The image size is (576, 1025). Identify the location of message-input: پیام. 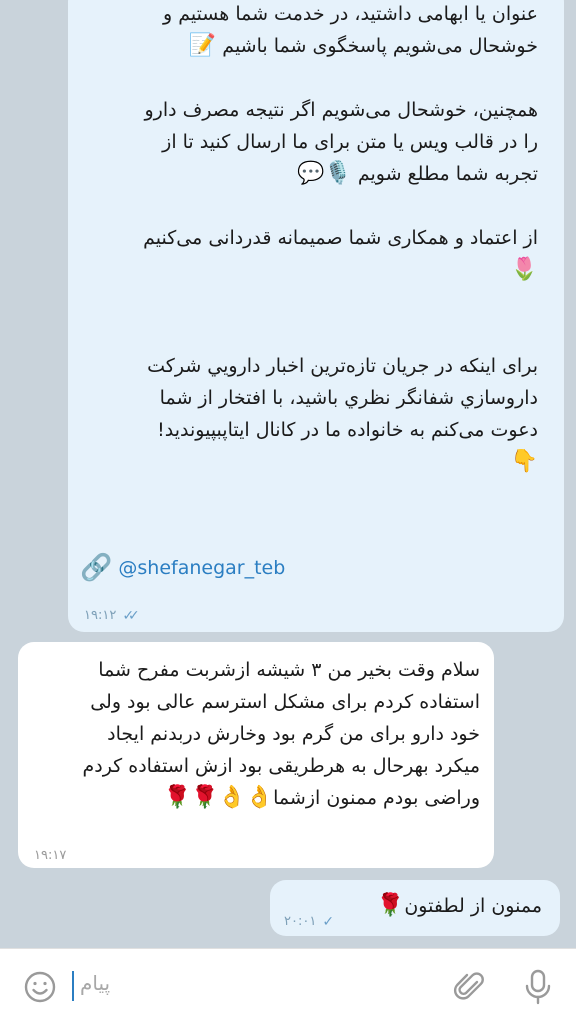
(95, 983).